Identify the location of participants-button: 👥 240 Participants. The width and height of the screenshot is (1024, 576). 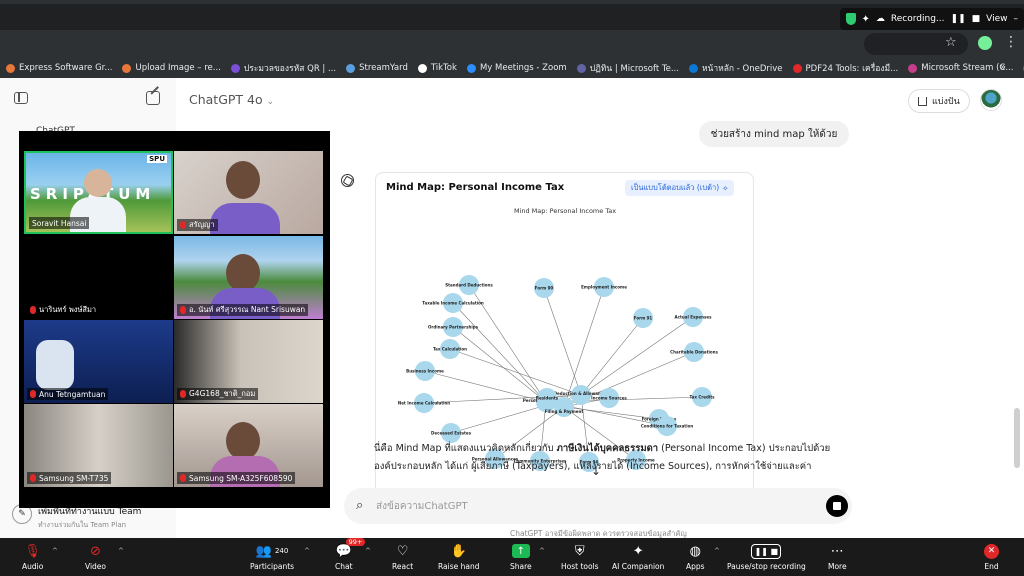
(272, 557).